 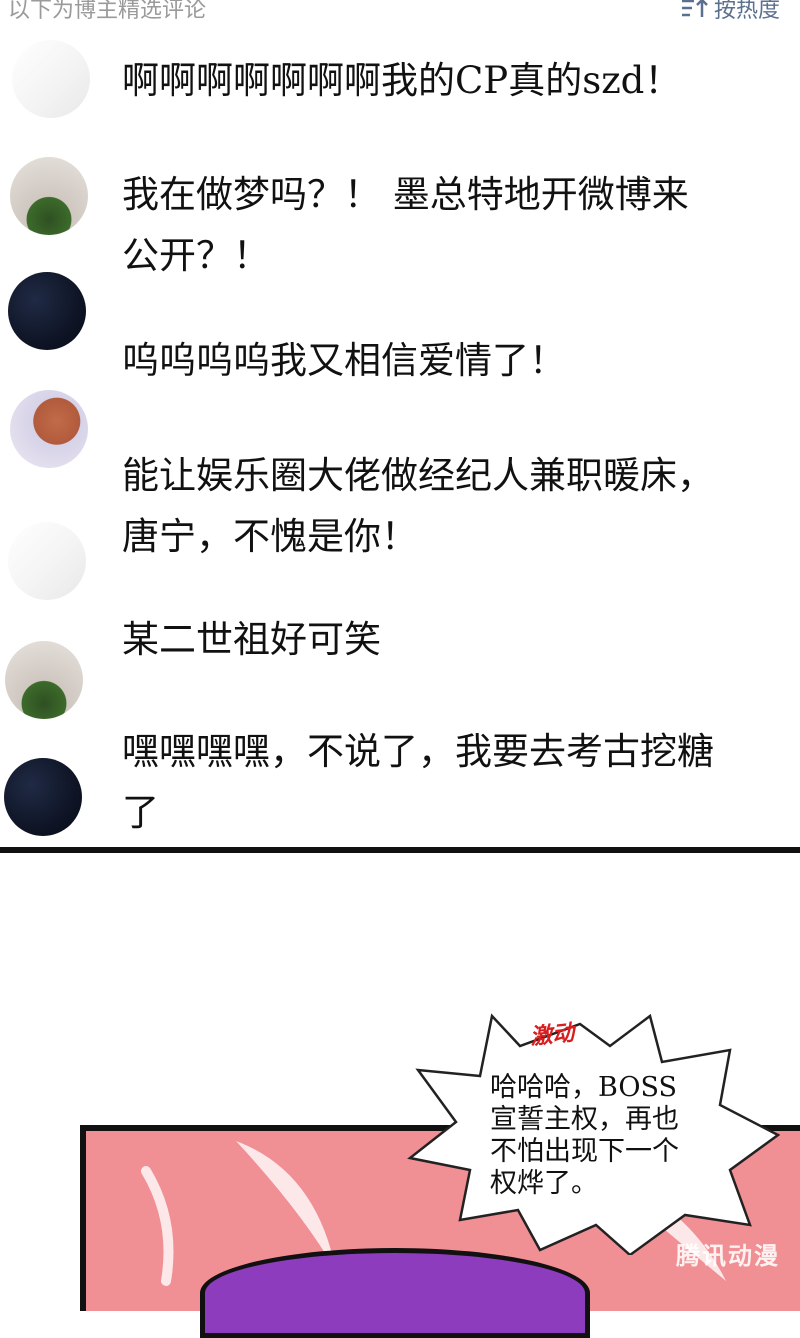 I want to click on sort-icon, so click(x=694, y=8).